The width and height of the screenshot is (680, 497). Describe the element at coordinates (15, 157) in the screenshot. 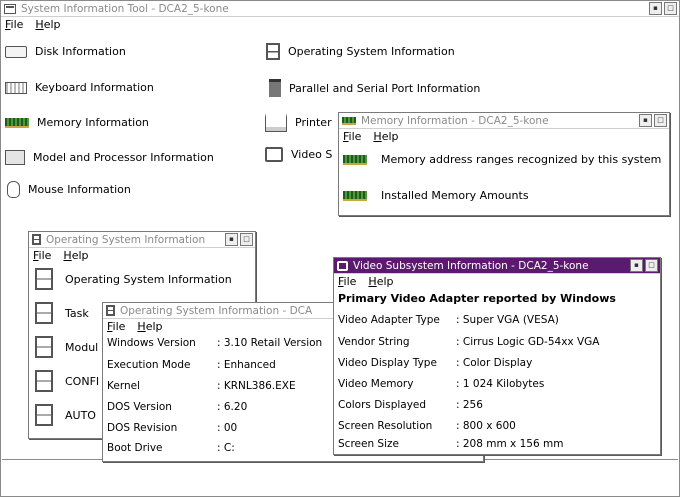

I see `computer-icon` at that location.